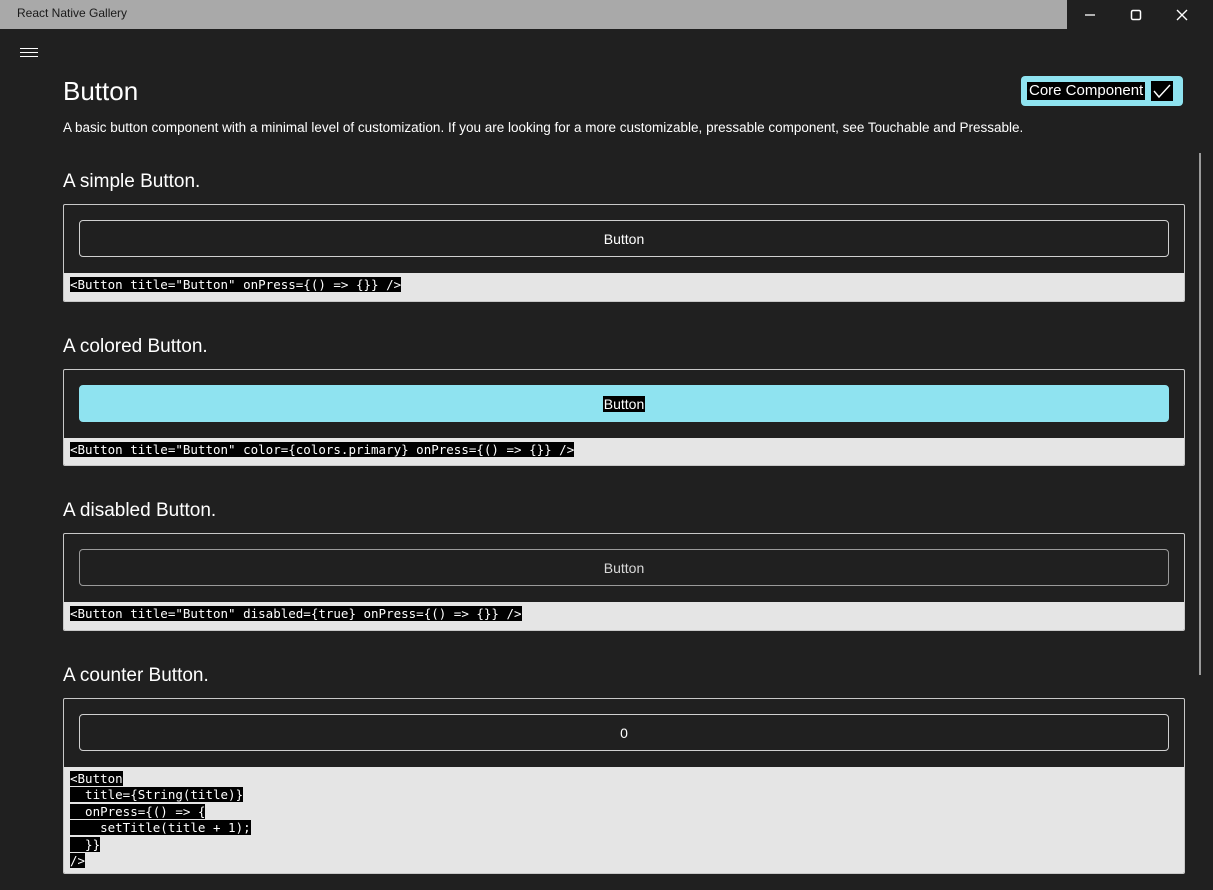  Describe the element at coordinates (533, 14) in the screenshot. I see `title-bar-background` at that location.